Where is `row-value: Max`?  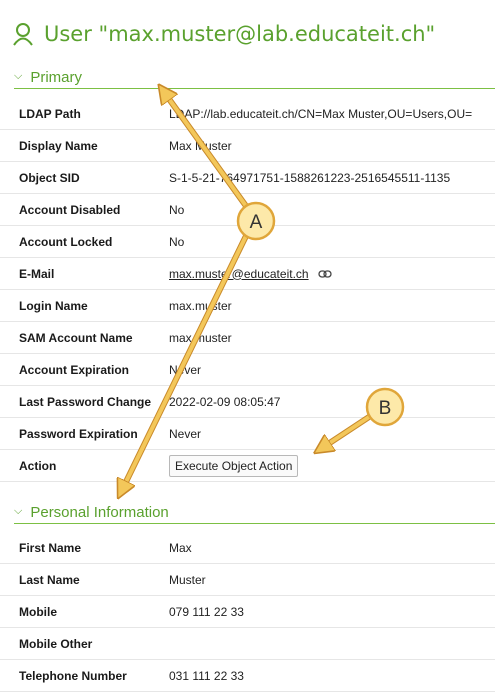
row-value: Max is located at coordinates (180, 547).